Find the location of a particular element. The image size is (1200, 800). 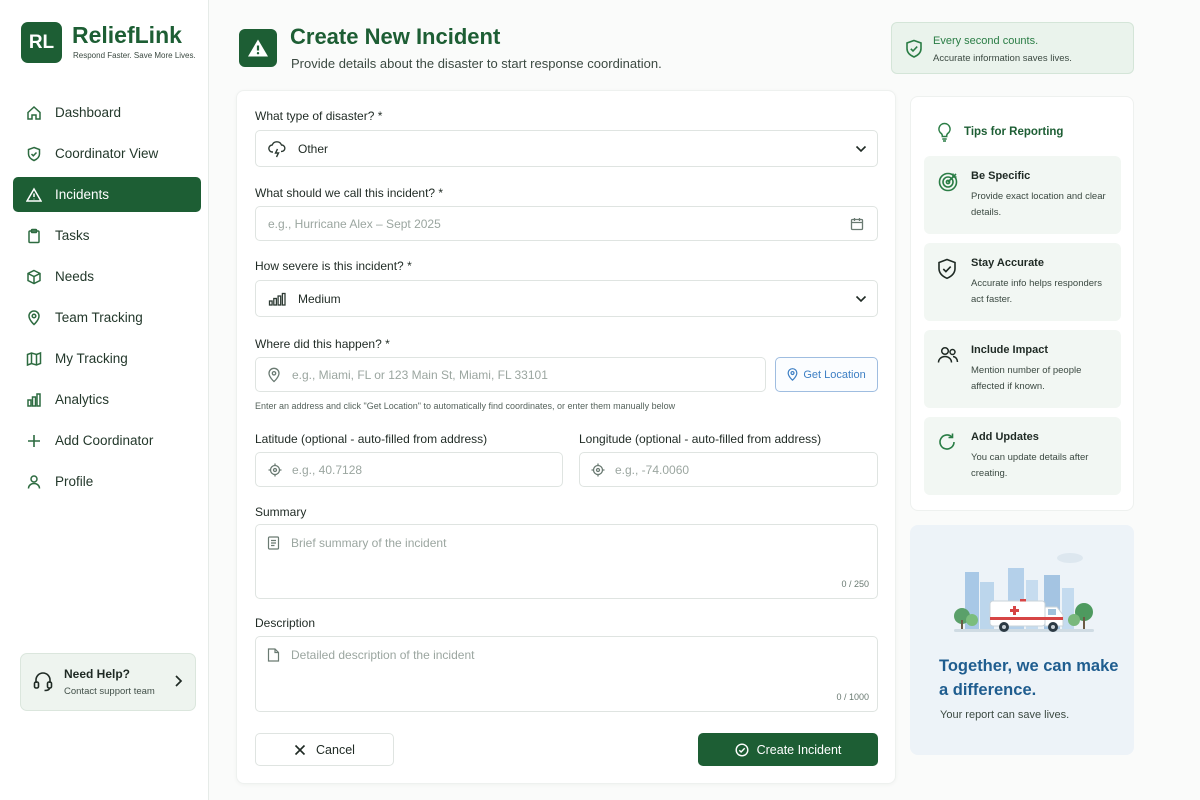

ambulance-city-illustration is located at coordinates (1024, 592).